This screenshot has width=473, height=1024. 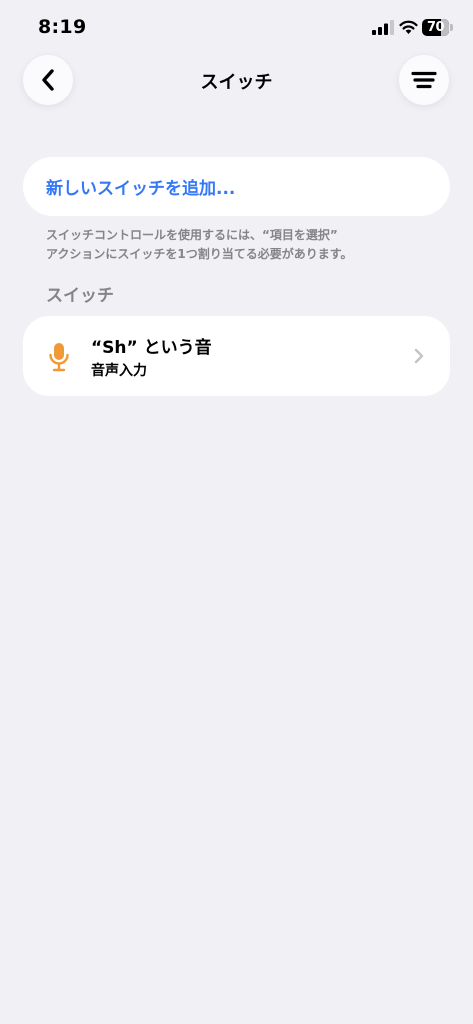 I want to click on menu-button, so click(x=424, y=80).